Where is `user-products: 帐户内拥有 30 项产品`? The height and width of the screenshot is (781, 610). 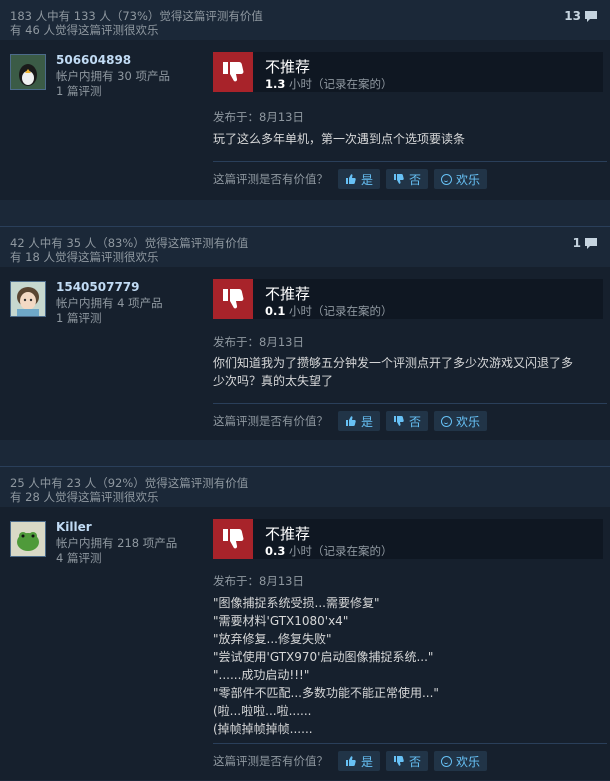 user-products: 帐户内拥有 30 项产品 is located at coordinates (113, 76).